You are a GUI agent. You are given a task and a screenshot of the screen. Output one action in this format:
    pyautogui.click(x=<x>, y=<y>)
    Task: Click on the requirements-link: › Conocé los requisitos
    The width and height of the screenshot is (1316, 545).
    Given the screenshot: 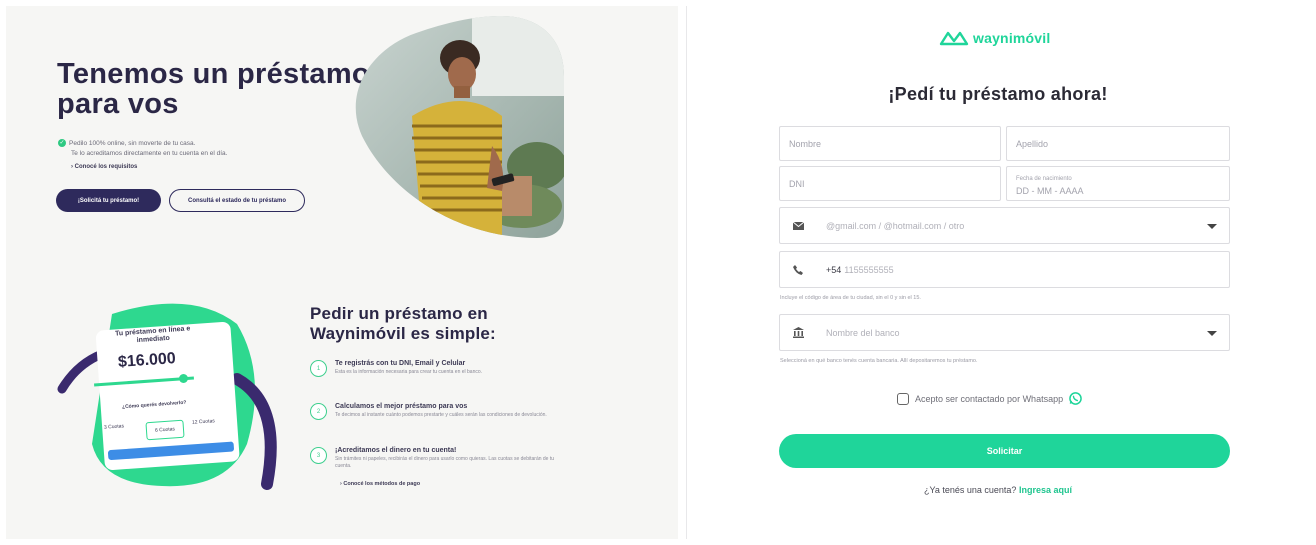 What is the action you would take?
    pyautogui.click(x=142, y=167)
    